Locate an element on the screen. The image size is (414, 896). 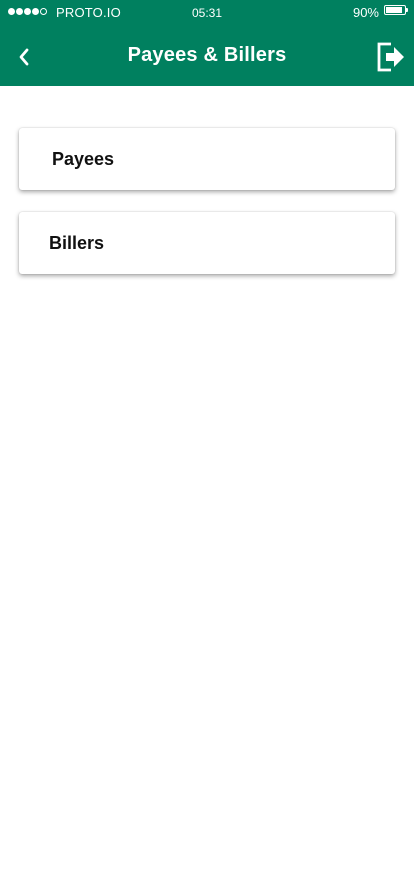
battery-percentage: 90% is located at coordinates (365, 12).